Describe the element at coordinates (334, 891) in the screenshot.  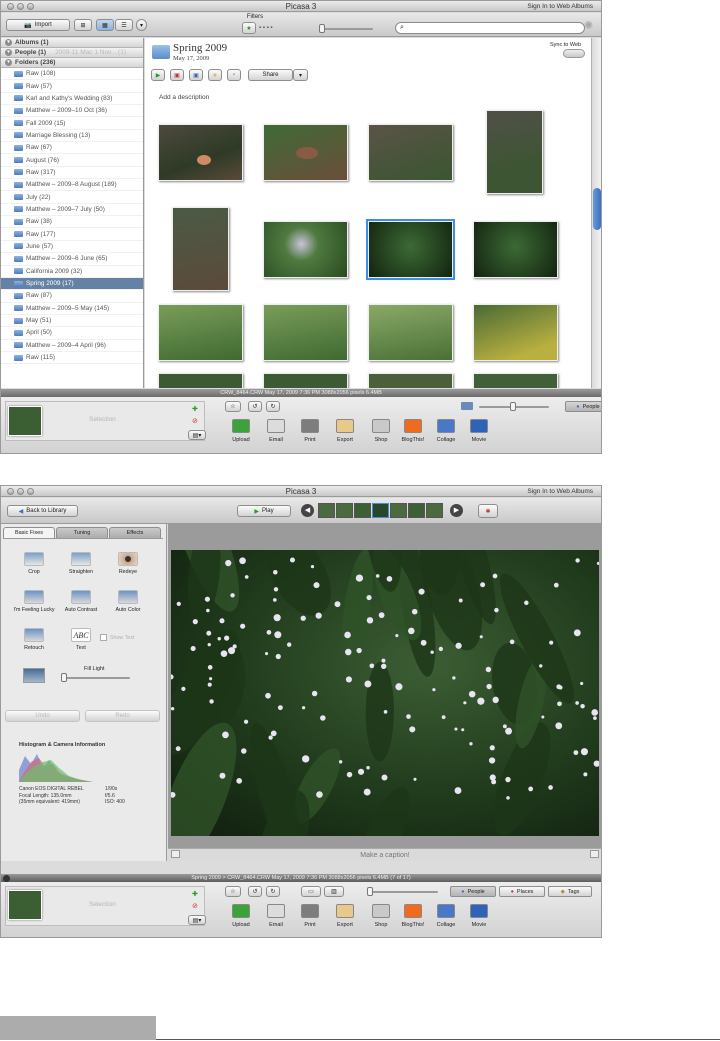
I see `compare-view-button: ▥` at that location.